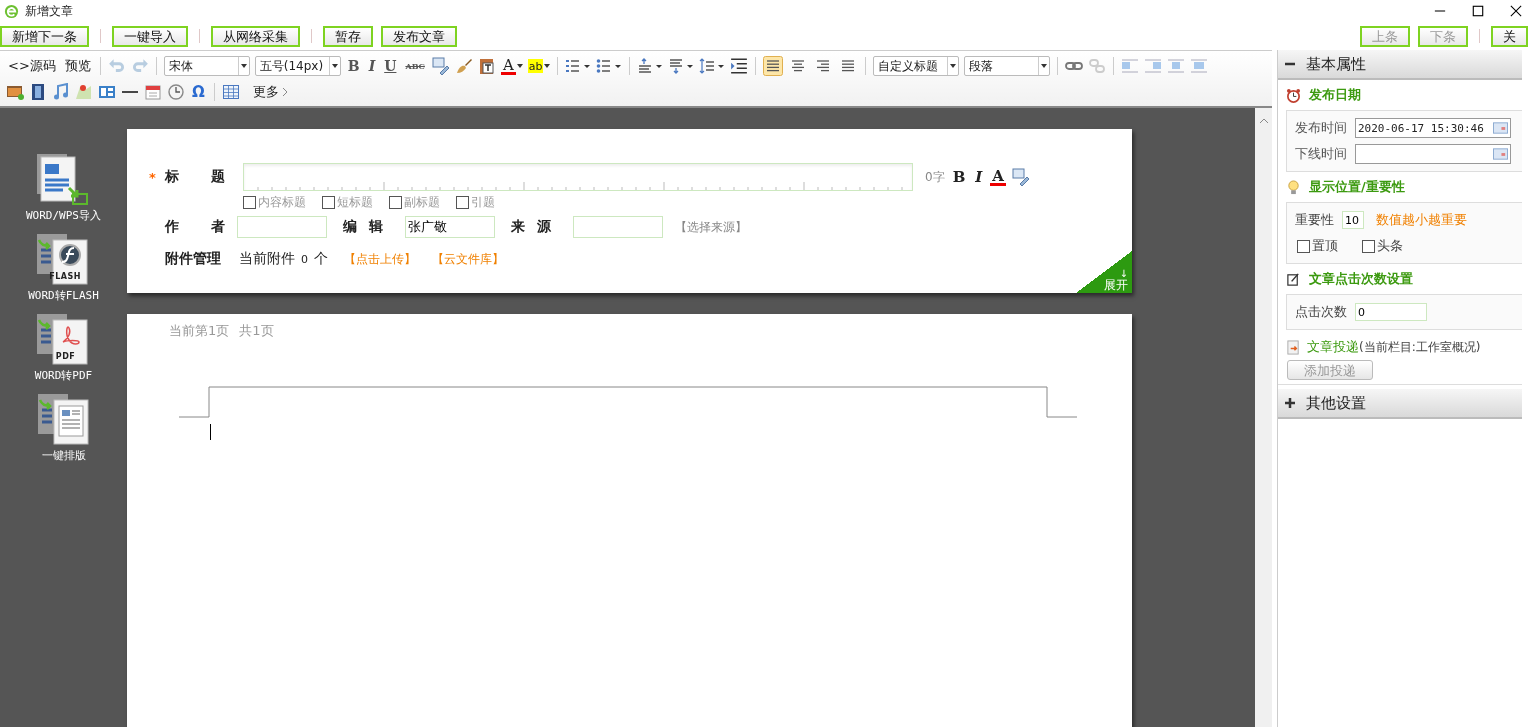 Image resolution: width=1530 pixels, height=727 pixels. I want to click on close-icon, so click(1516, 11).